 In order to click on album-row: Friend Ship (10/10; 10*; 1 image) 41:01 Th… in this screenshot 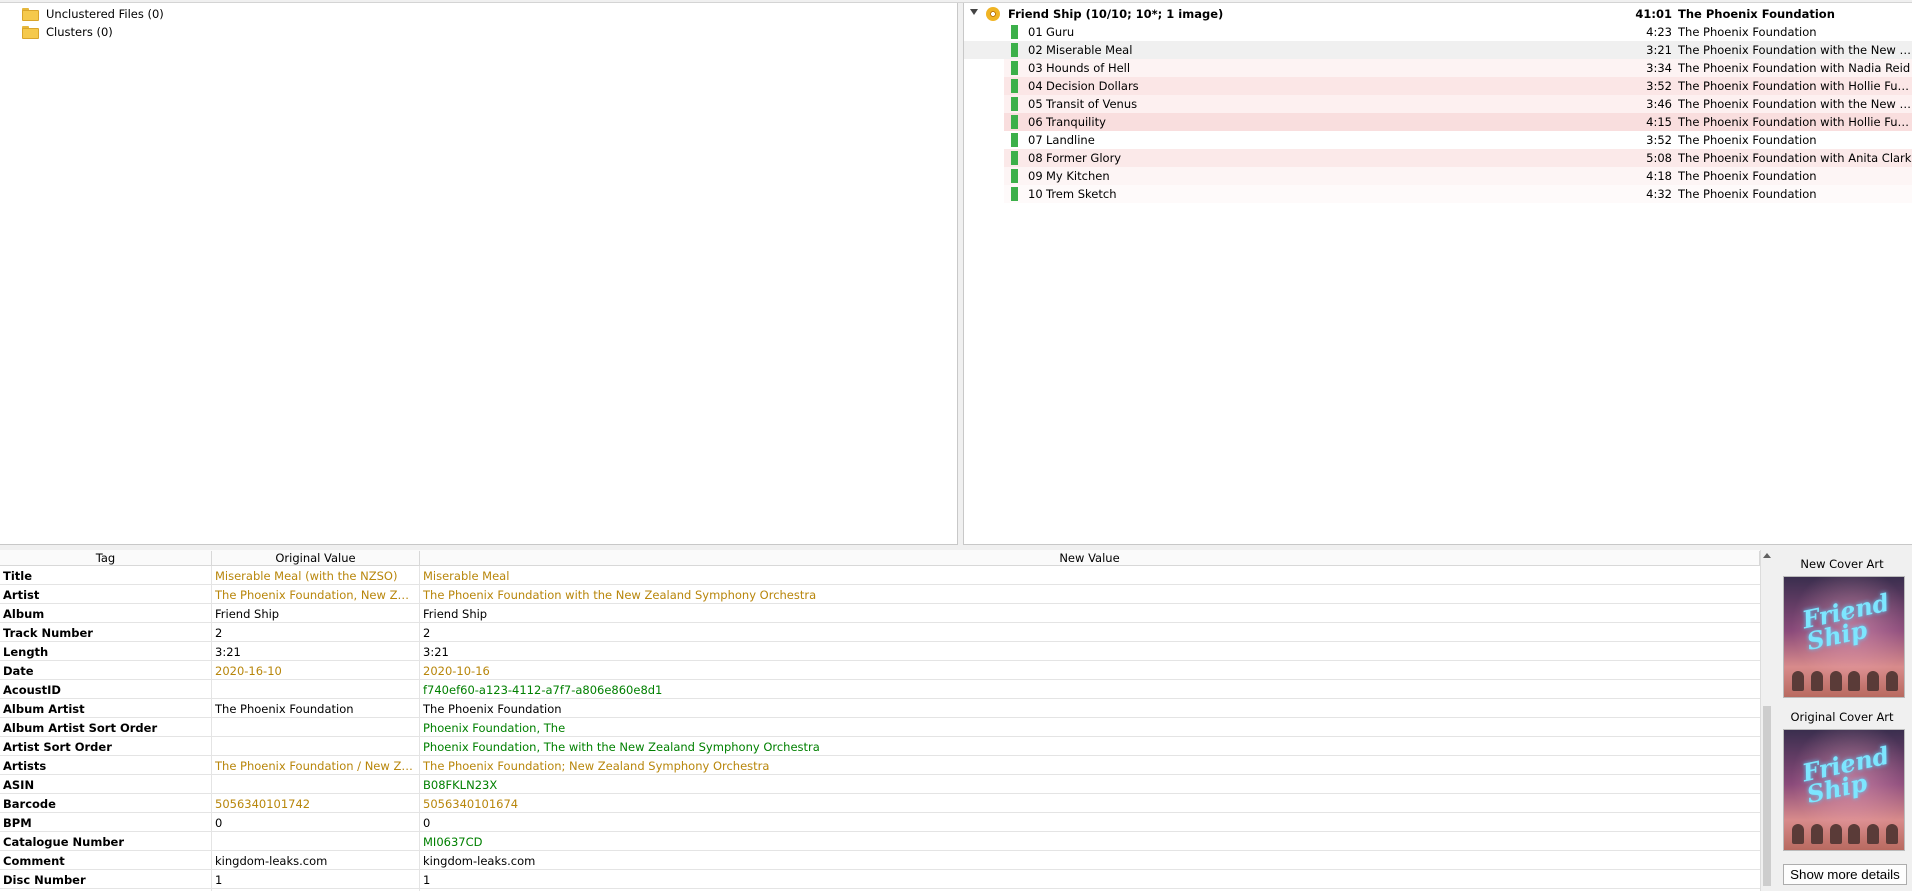, I will do `click(1438, 14)`.